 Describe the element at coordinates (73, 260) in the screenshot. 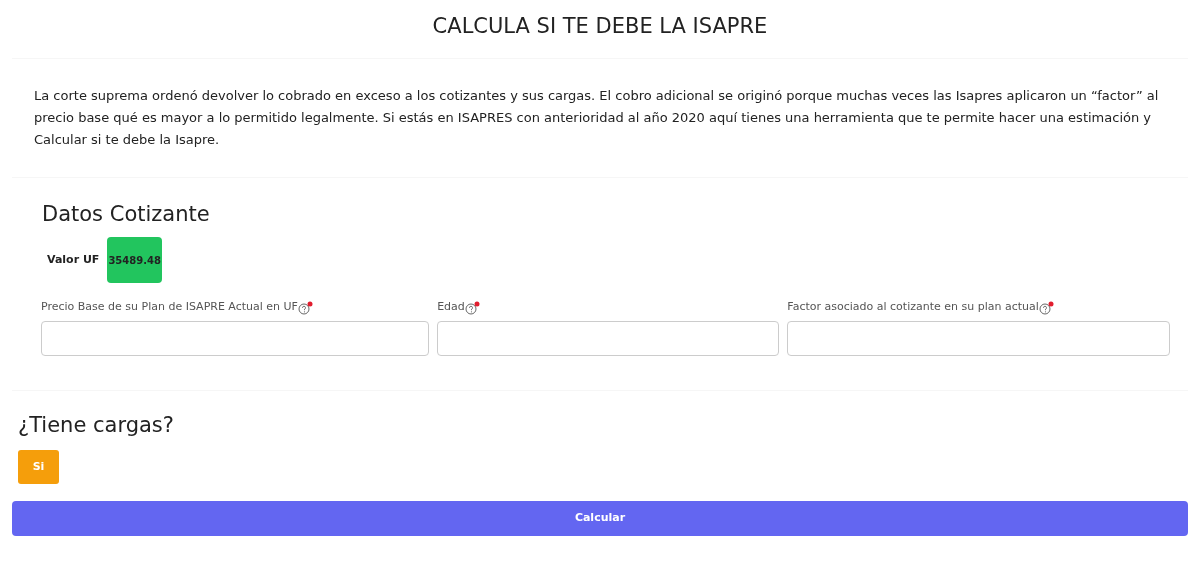

I see `uf-label: Valor UF` at that location.